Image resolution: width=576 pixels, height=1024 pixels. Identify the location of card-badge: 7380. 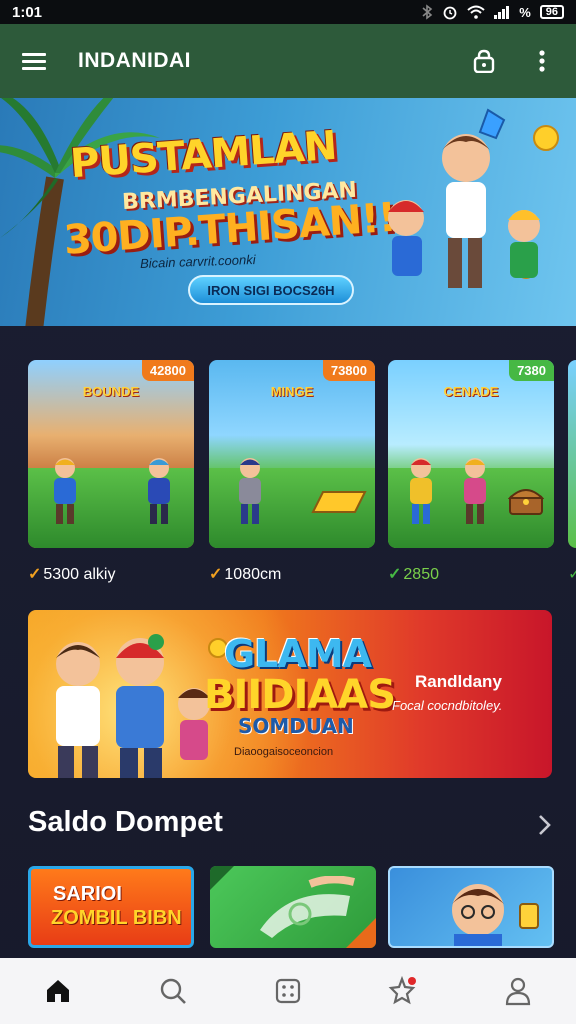
(531, 370).